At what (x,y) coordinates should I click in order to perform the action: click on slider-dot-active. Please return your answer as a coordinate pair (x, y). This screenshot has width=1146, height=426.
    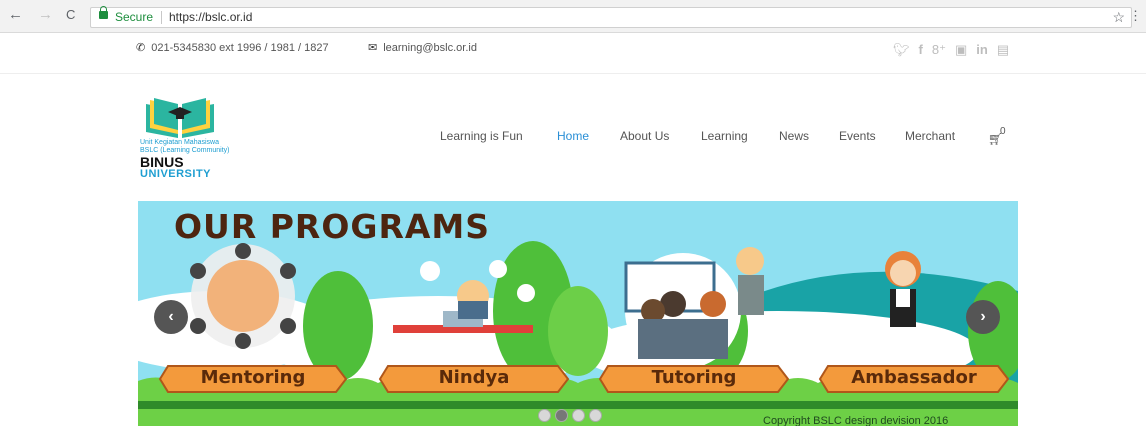
    Looking at the image, I should click on (561, 415).